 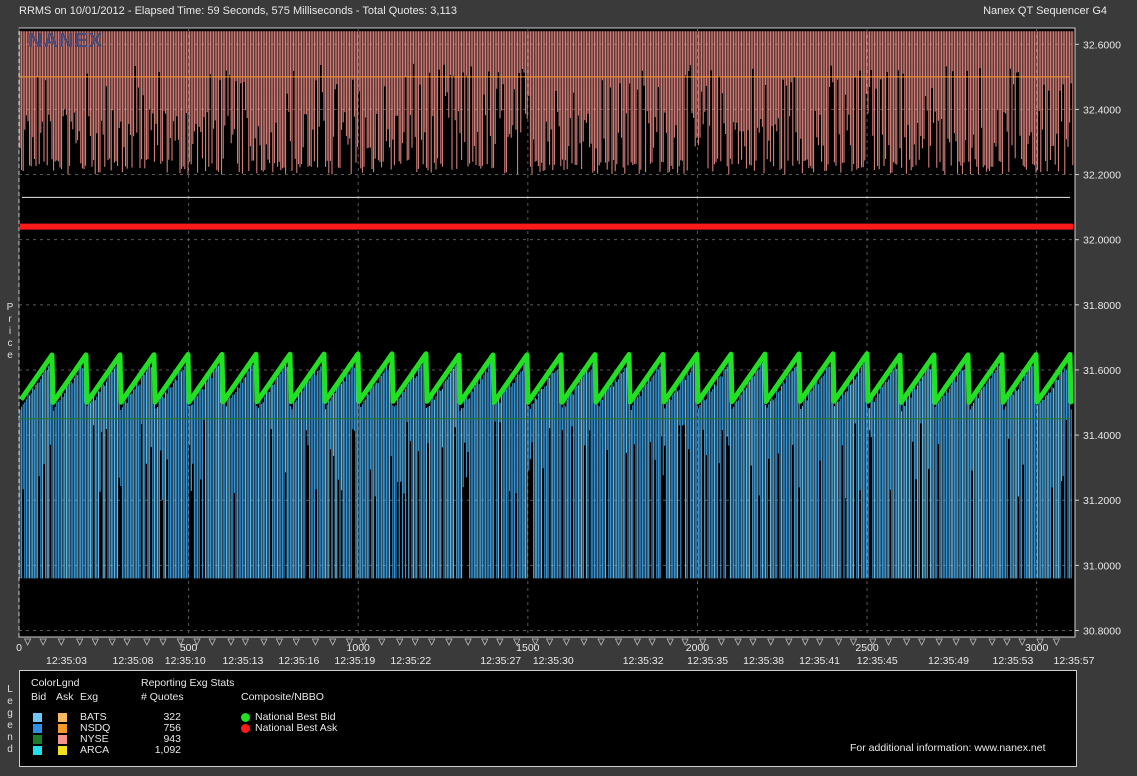 What do you see at coordinates (65, 697) in the screenshot?
I see `ask-col-header: Ask` at bounding box center [65, 697].